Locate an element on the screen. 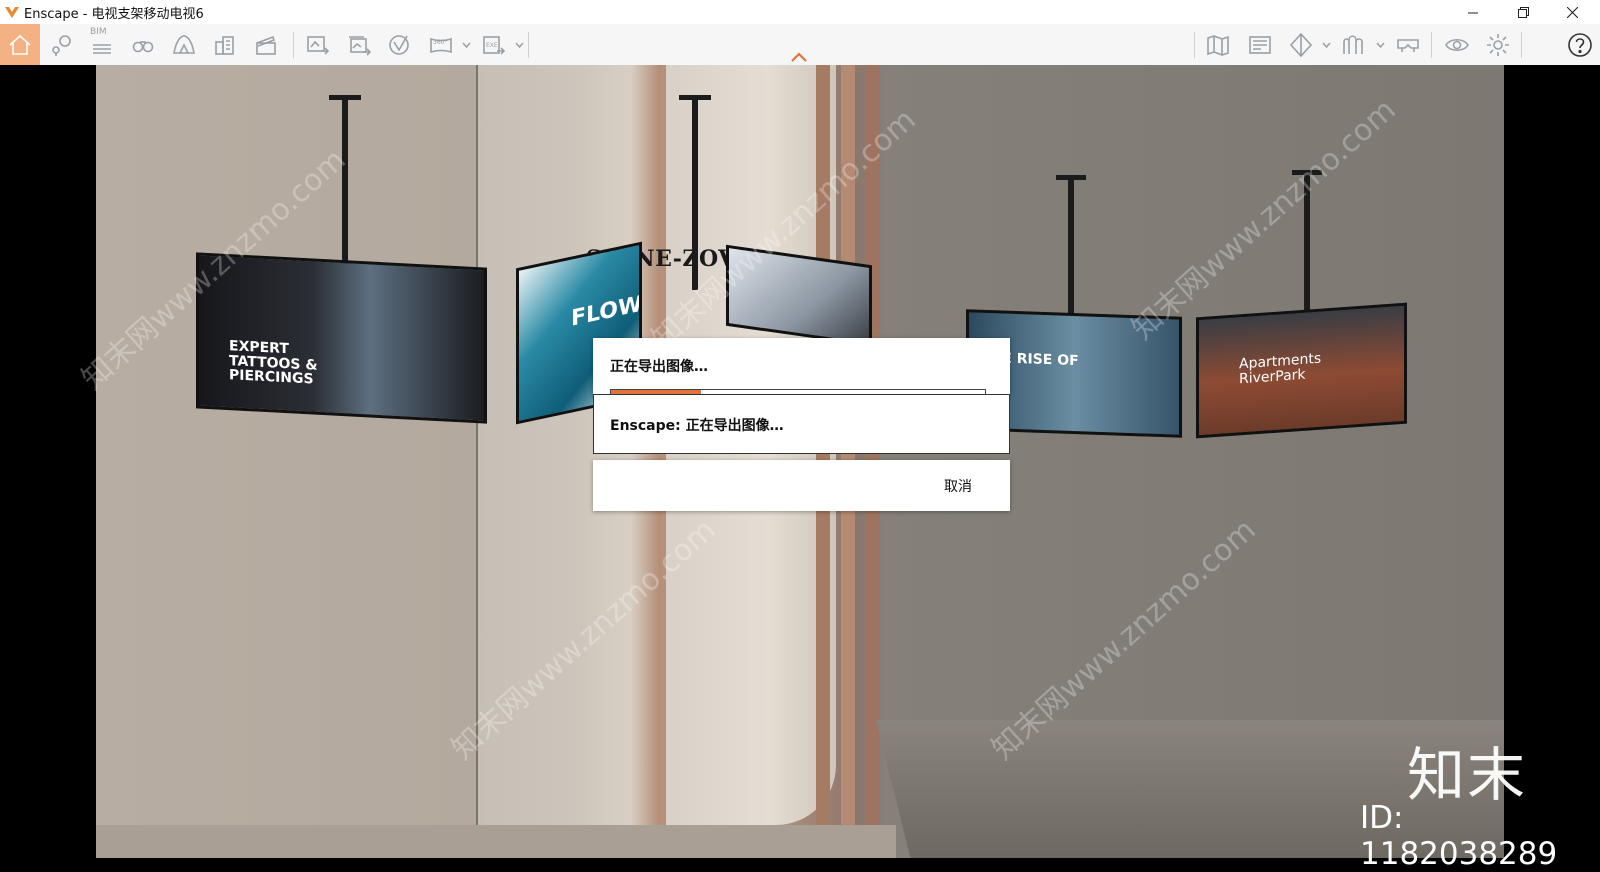 The height and width of the screenshot is (872, 1600). batch-render-button is located at coordinates (359, 44).